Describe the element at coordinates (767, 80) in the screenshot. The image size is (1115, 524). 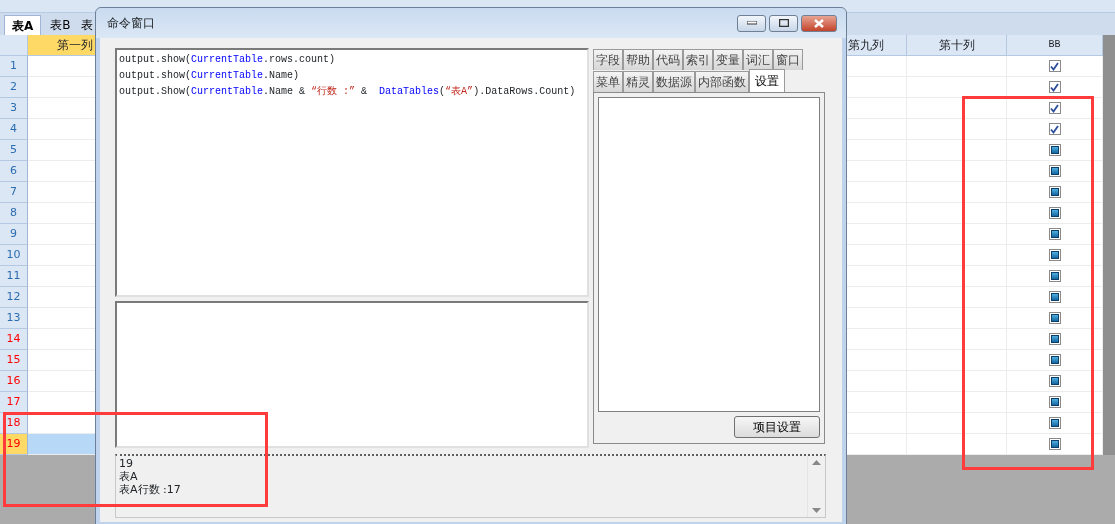
I see `tab: 设置` at that location.